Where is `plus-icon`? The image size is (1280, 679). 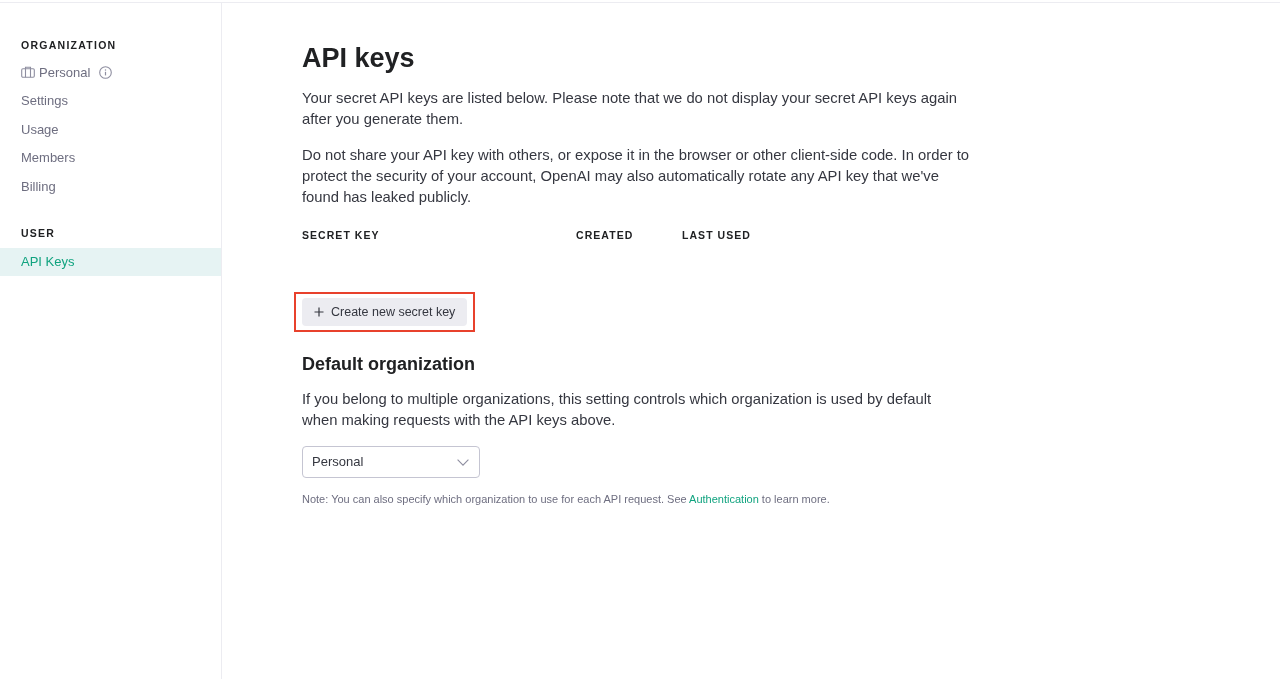
plus-icon is located at coordinates (319, 312).